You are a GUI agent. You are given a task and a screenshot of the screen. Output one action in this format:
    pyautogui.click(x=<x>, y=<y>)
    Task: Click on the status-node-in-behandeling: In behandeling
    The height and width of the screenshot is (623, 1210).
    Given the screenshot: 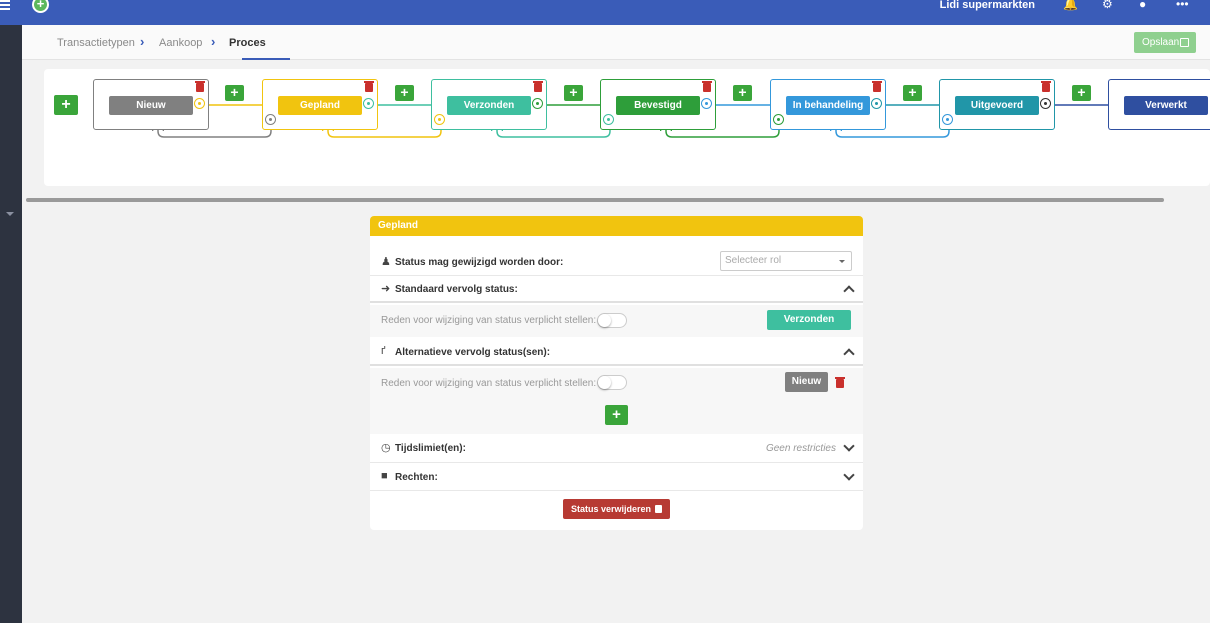 What is the action you would take?
    pyautogui.click(x=828, y=104)
    